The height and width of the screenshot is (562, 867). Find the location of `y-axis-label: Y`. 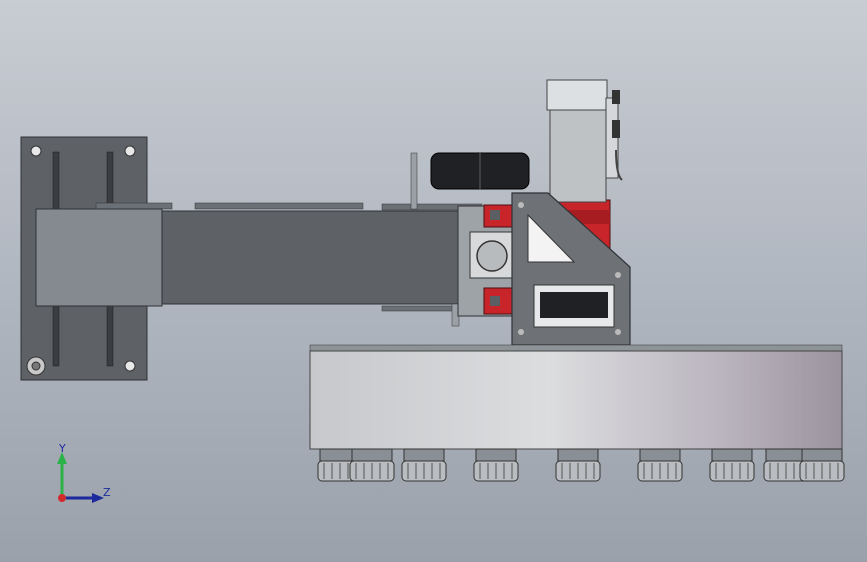

y-axis-label: Y is located at coordinates (62, 448).